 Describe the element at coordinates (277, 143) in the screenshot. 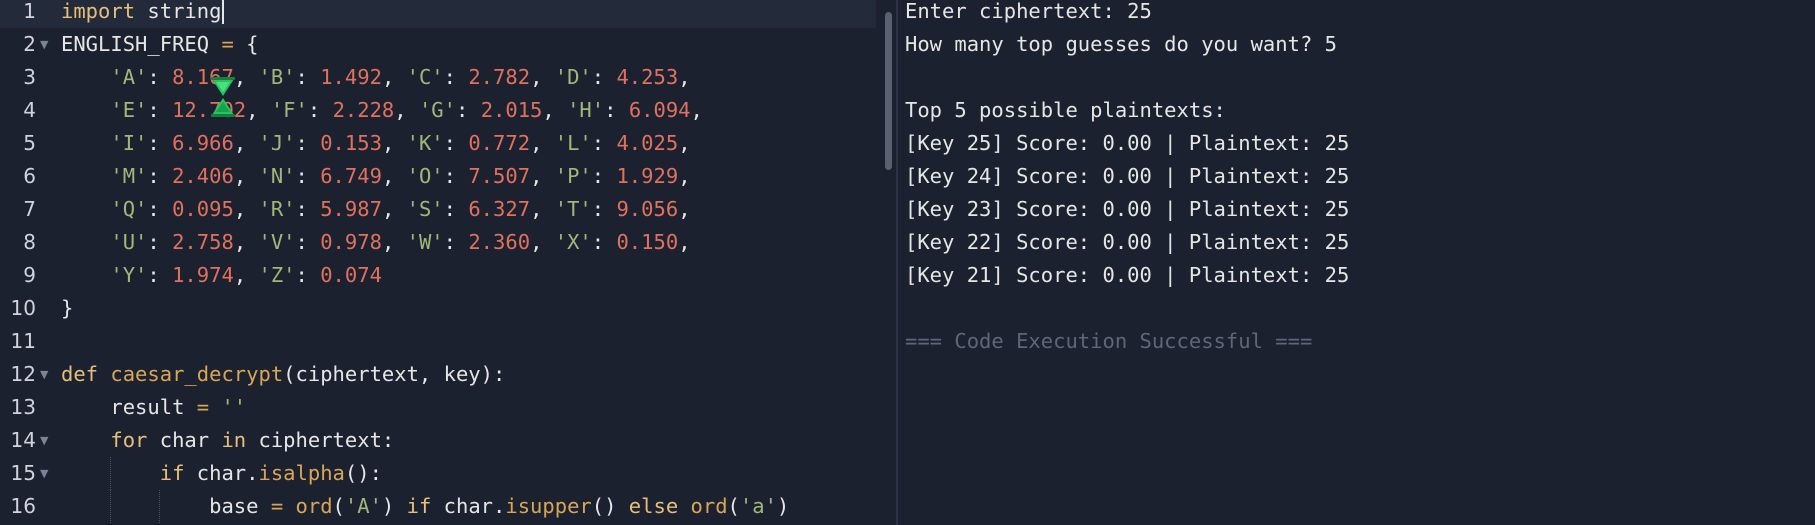

I see `dict-key: 'J'` at that location.